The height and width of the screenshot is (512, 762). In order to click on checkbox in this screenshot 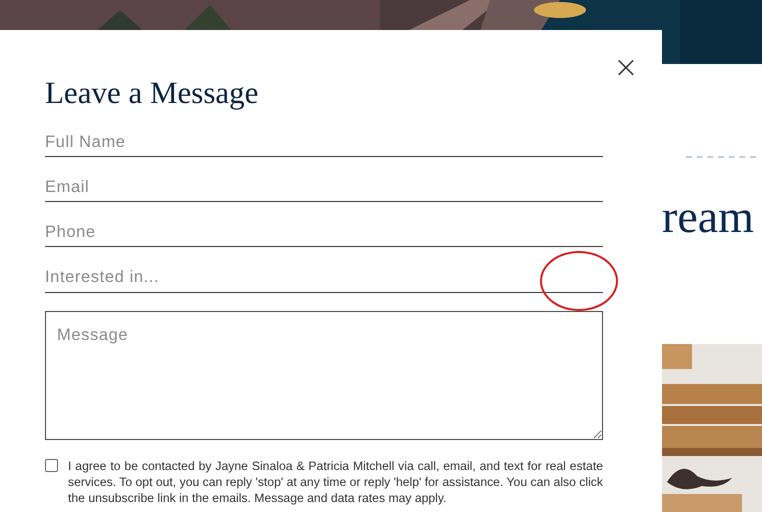, I will do `click(51, 465)`.